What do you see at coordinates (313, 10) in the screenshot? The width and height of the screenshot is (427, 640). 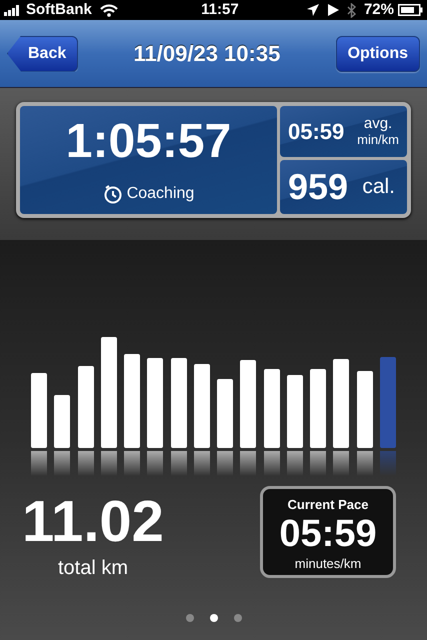 I see `location-arrow-icon` at bounding box center [313, 10].